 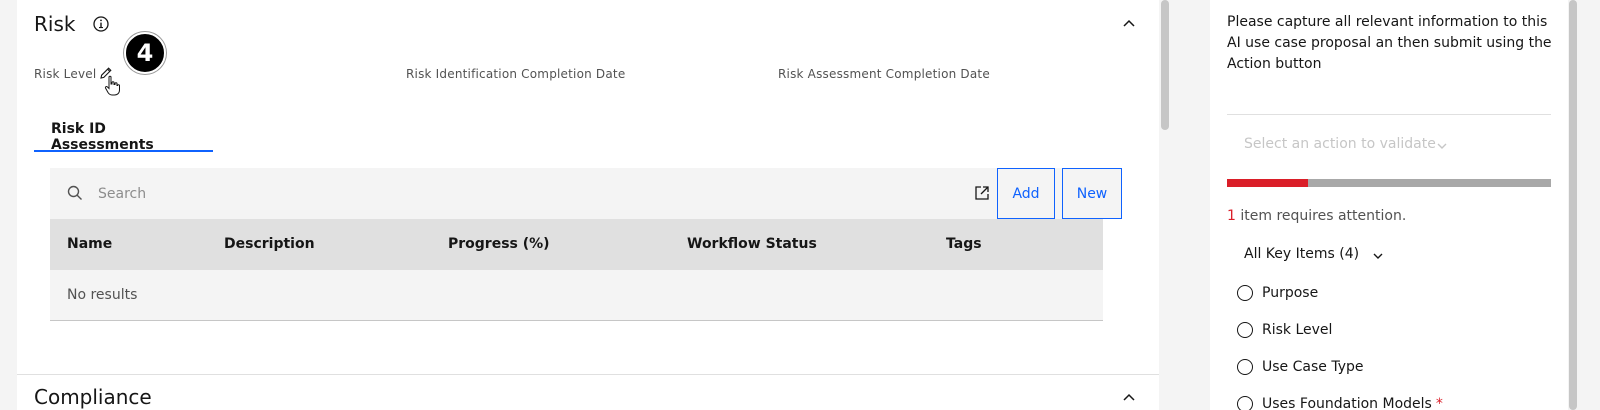 I want to click on key-item-use-case-type: Use Case Type, so click(x=1300, y=367).